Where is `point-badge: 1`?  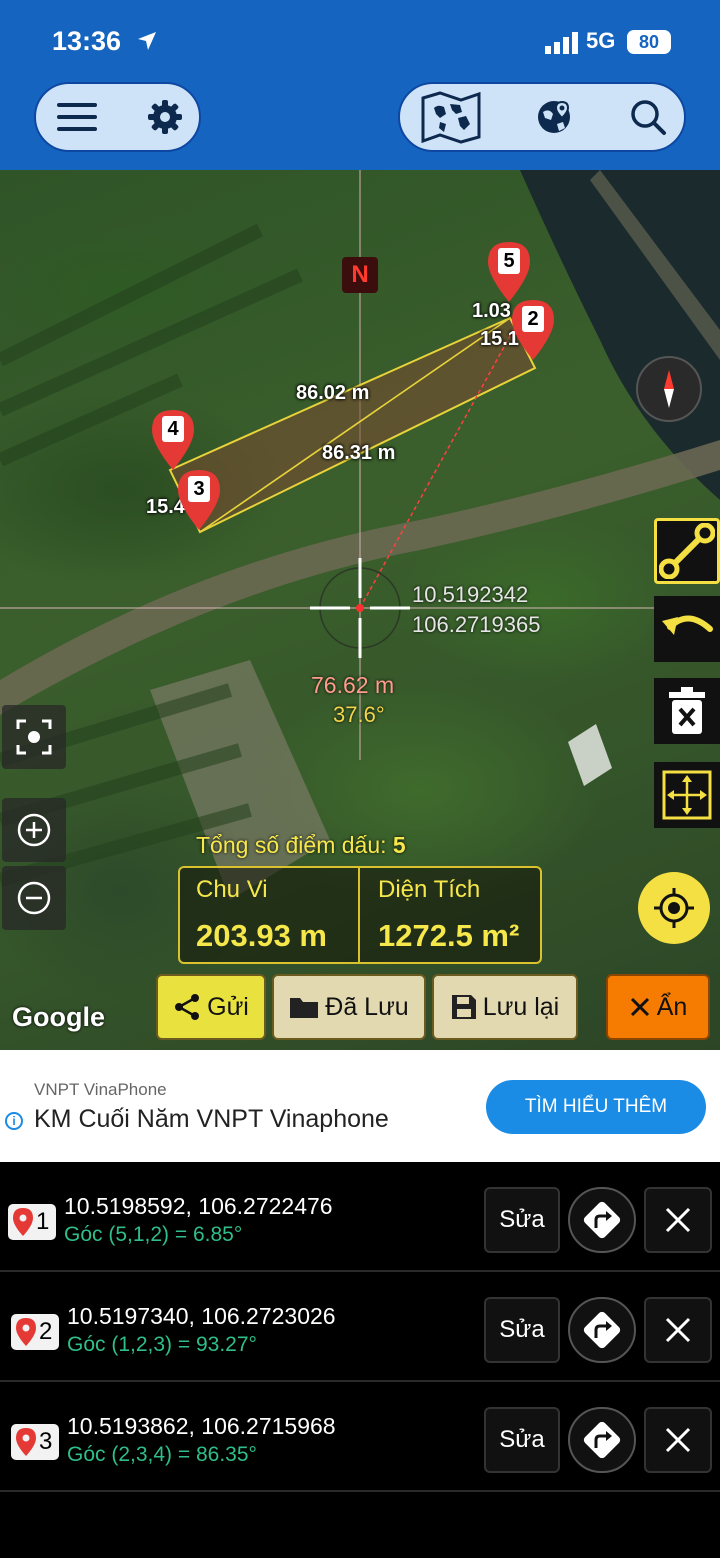 point-badge: 1 is located at coordinates (32, 1222).